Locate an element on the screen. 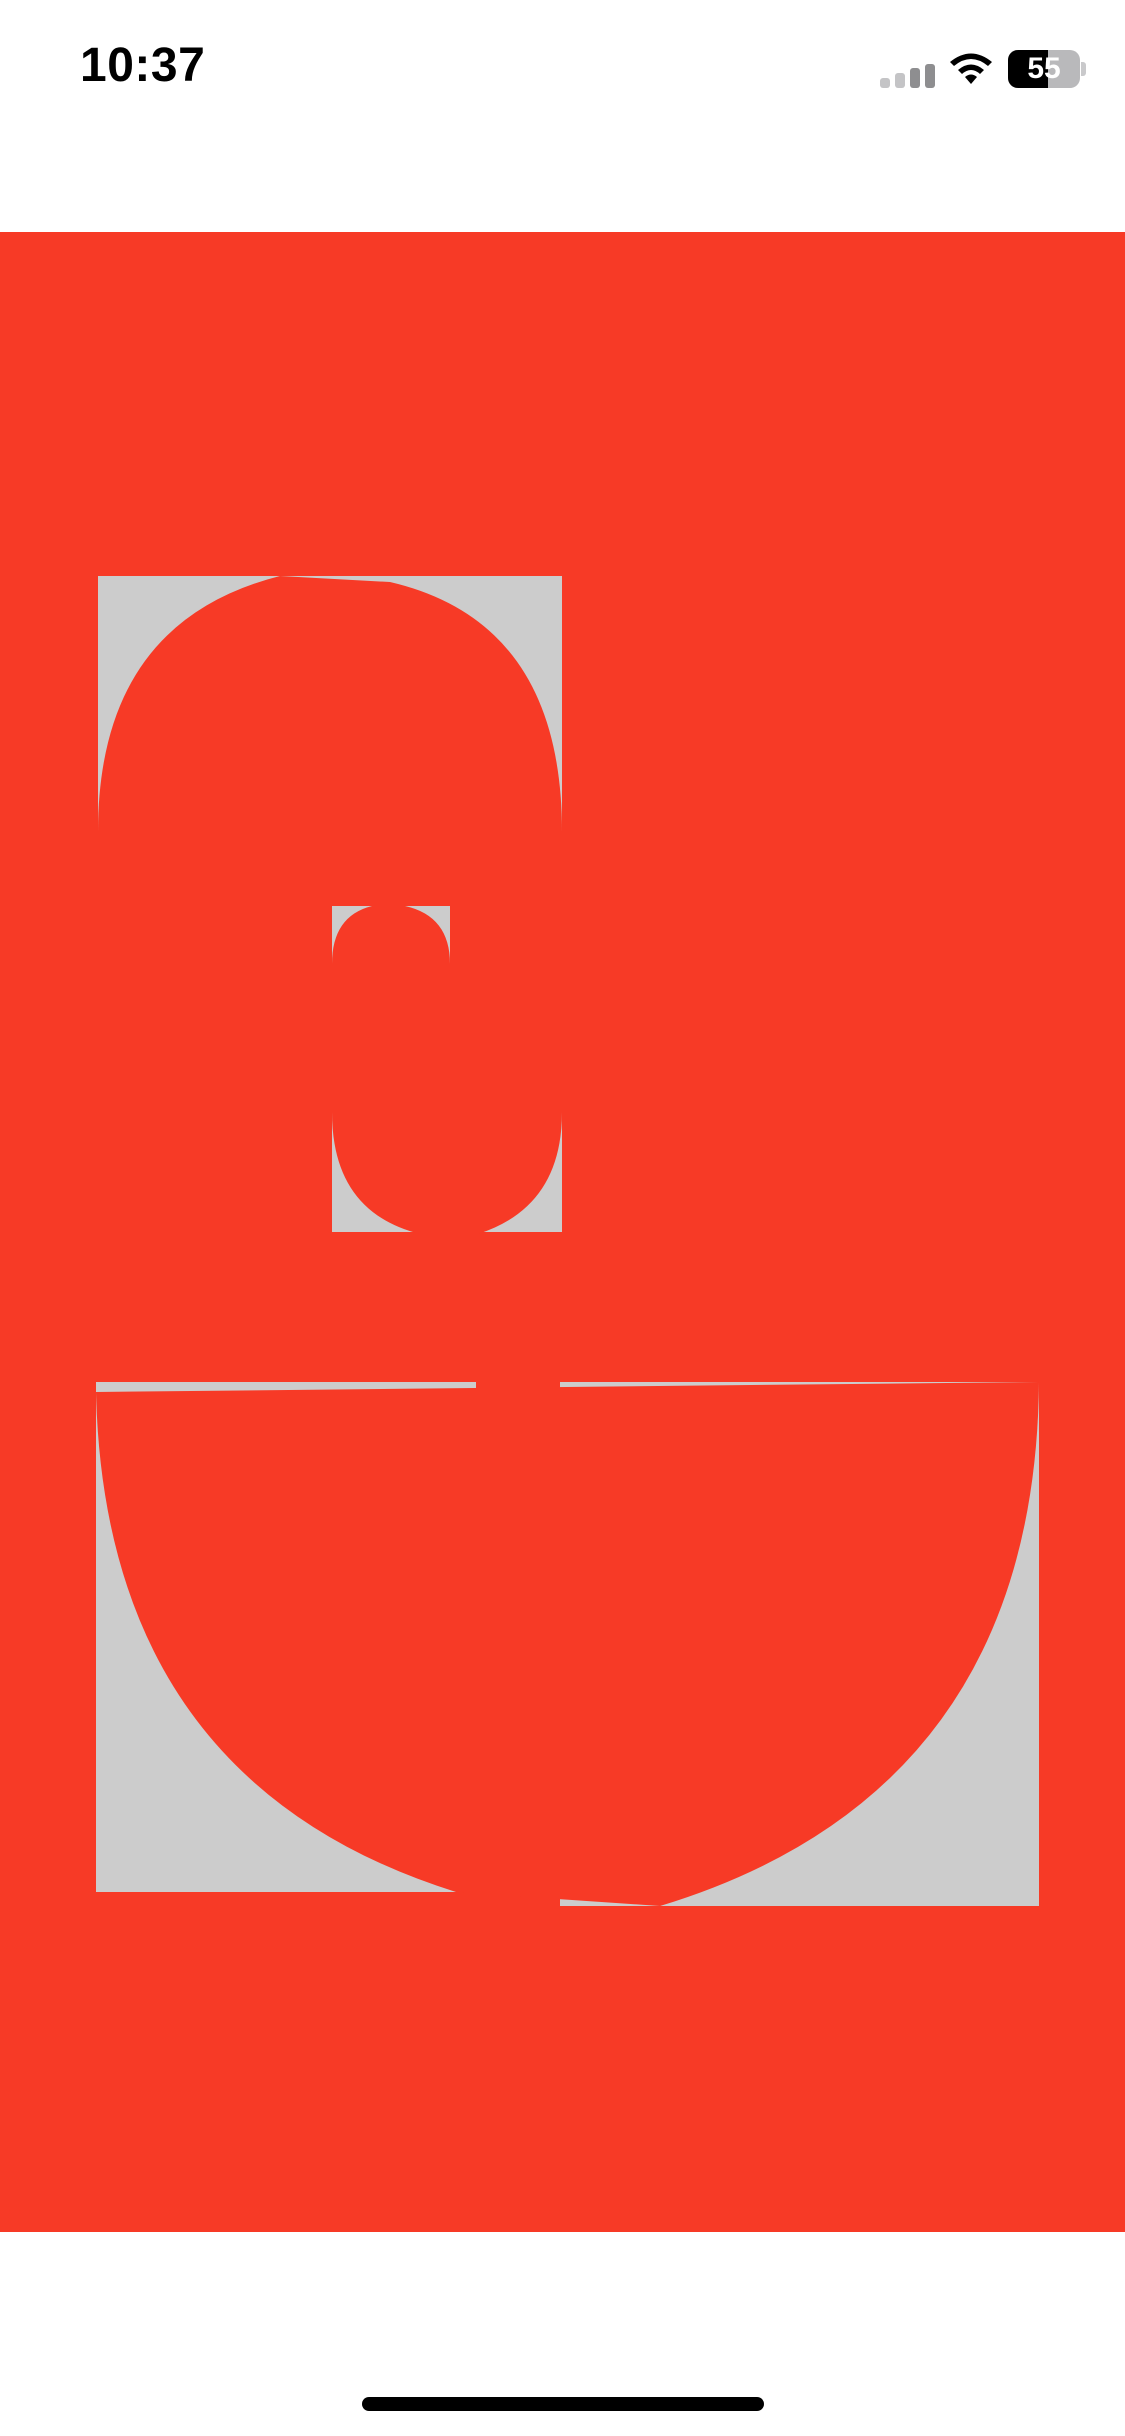  battery-icon: 55 is located at coordinates (1044, 69).